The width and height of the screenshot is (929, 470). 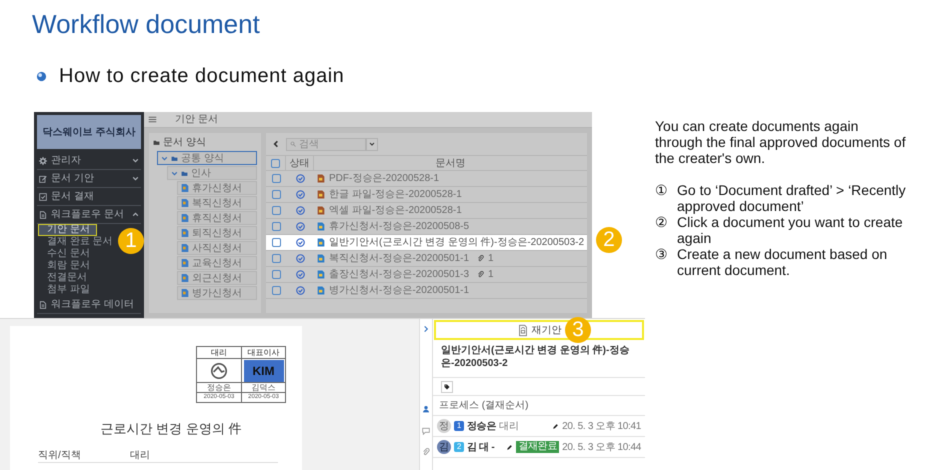 I want to click on search-input: 검색, so click(x=329, y=144).